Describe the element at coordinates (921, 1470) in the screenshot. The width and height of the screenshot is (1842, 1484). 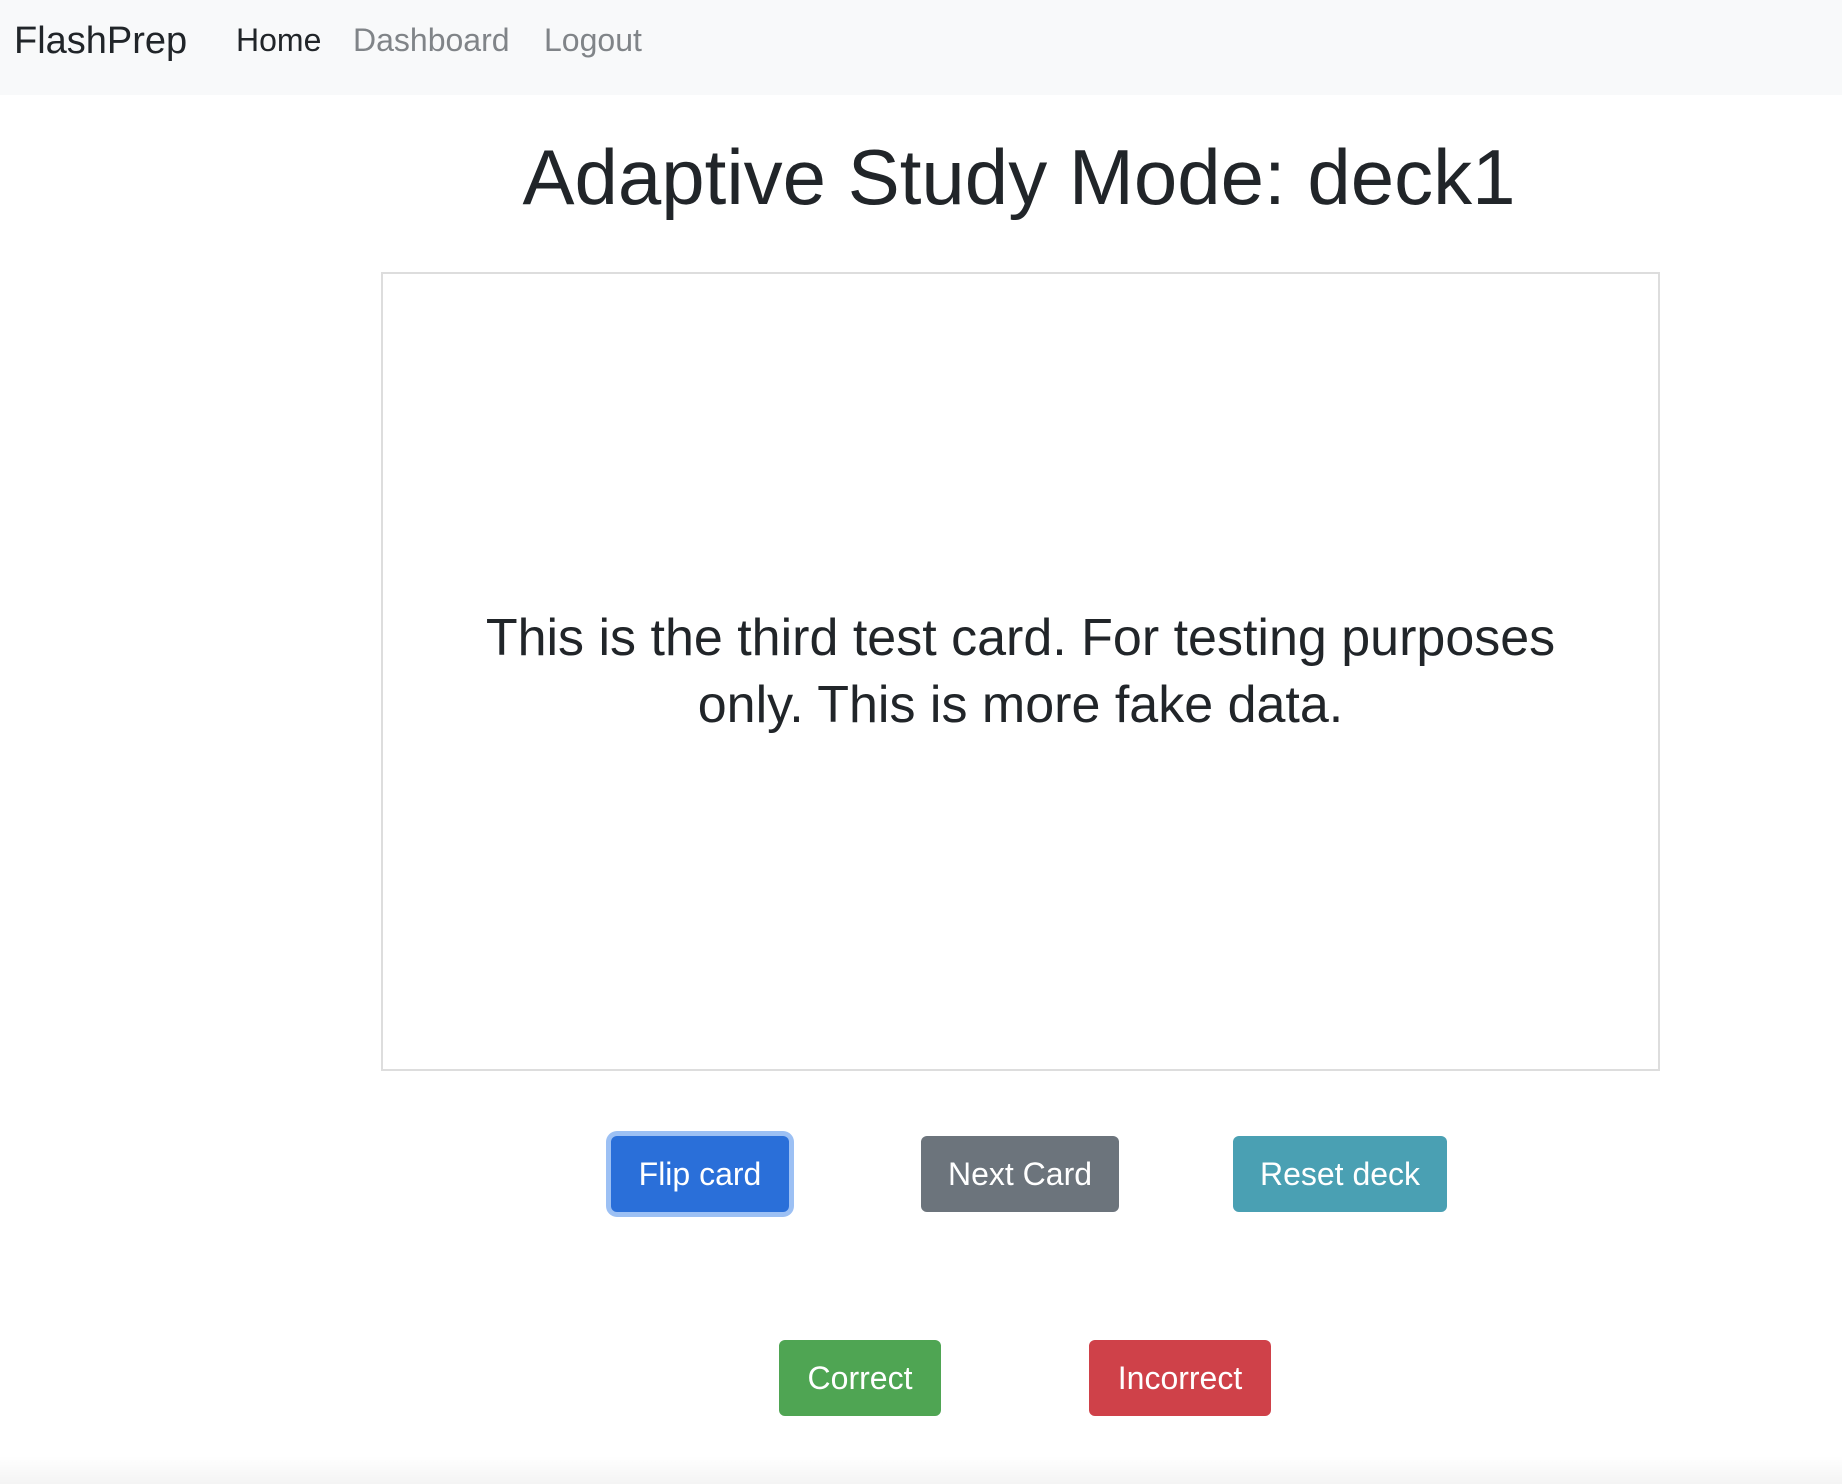
I see `footer-shadow` at that location.